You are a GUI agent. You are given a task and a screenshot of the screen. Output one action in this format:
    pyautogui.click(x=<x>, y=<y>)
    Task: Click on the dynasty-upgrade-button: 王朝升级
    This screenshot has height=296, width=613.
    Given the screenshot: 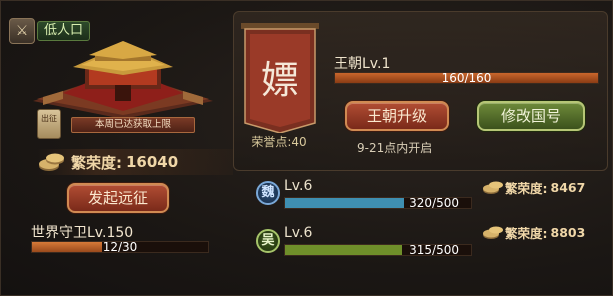 What is the action you would take?
    pyautogui.click(x=397, y=116)
    